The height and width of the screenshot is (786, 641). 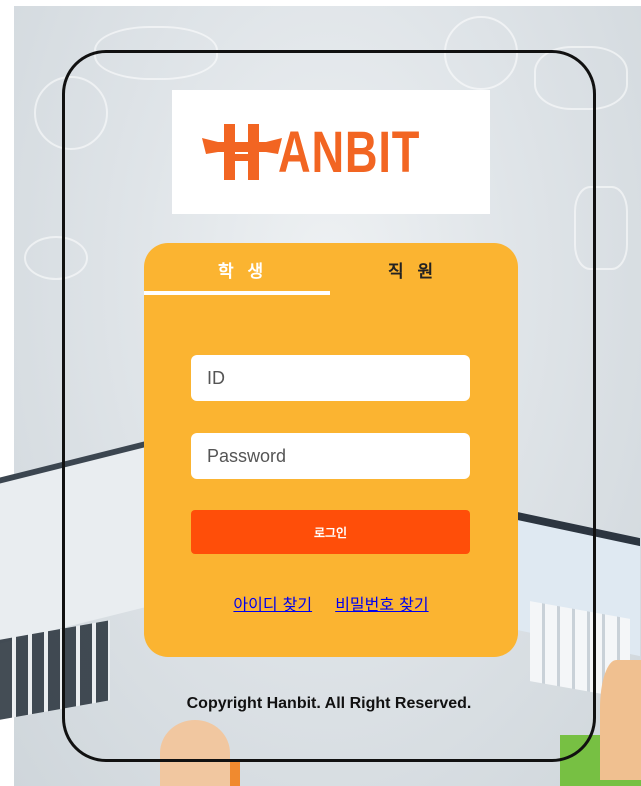 I want to click on logo-box: ANBIT, so click(x=331, y=152).